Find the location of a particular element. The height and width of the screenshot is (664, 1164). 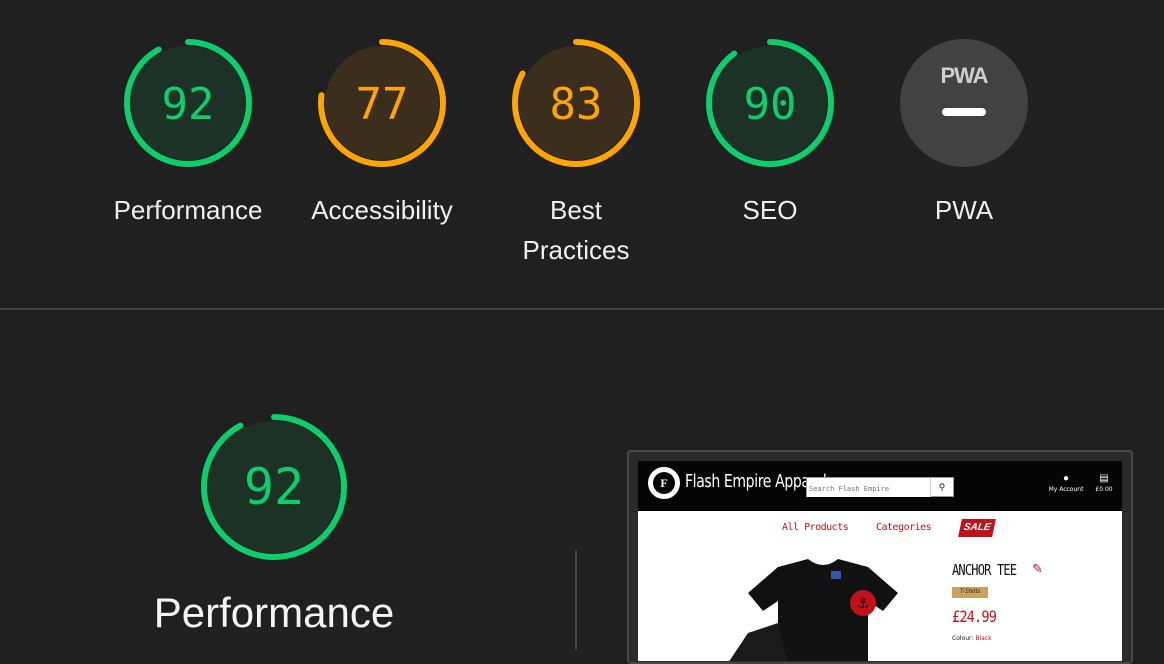

gauge-seo-score: 90 is located at coordinates (770, 104).